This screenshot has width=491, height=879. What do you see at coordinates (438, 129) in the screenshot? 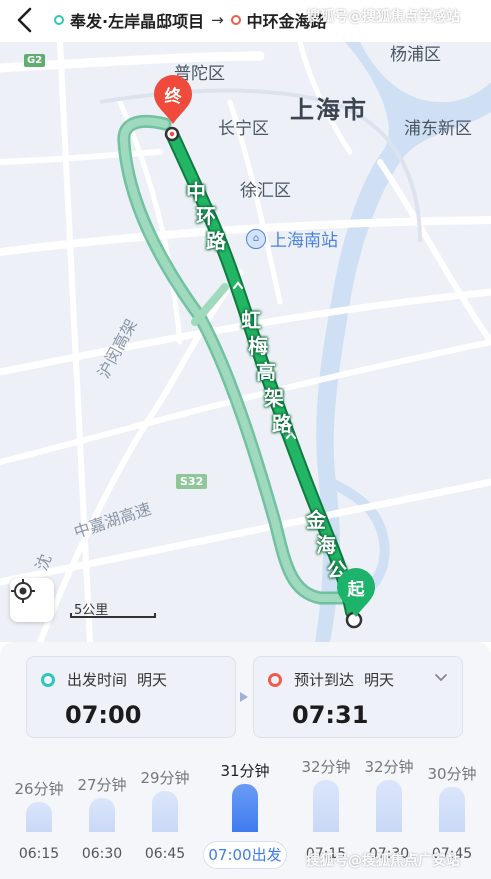
I see `district-label-pudong: 浦东新区` at bounding box center [438, 129].